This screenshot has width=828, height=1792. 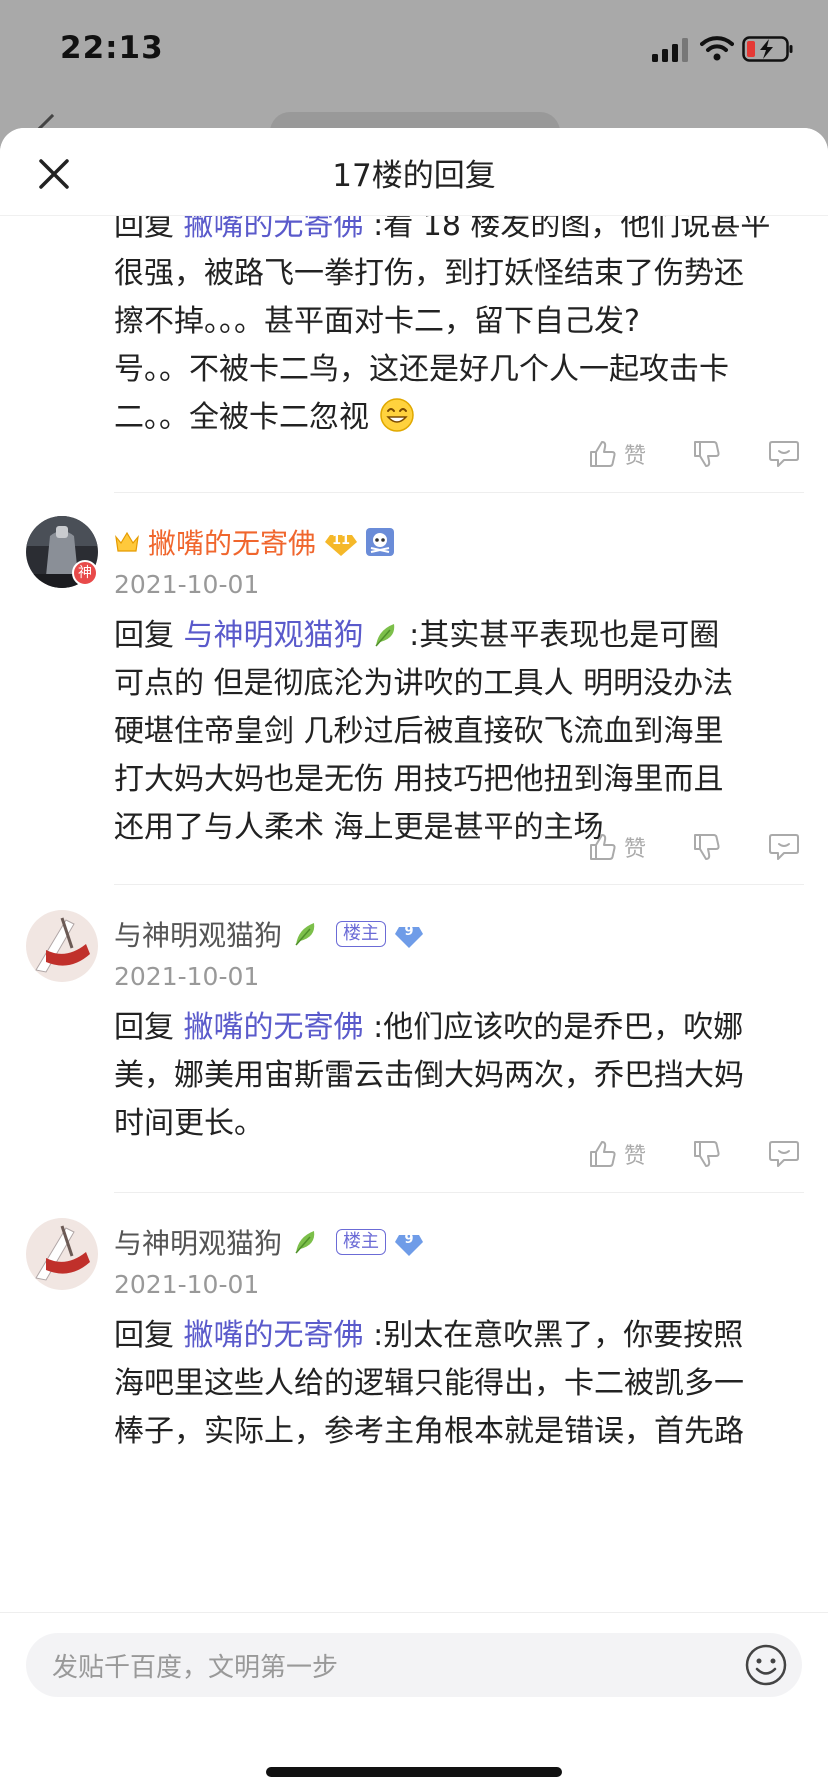 I want to click on reply-text-line: 可点的 但是彻底沦为讲吹的工具人 明明没办法, so click(x=424, y=683).